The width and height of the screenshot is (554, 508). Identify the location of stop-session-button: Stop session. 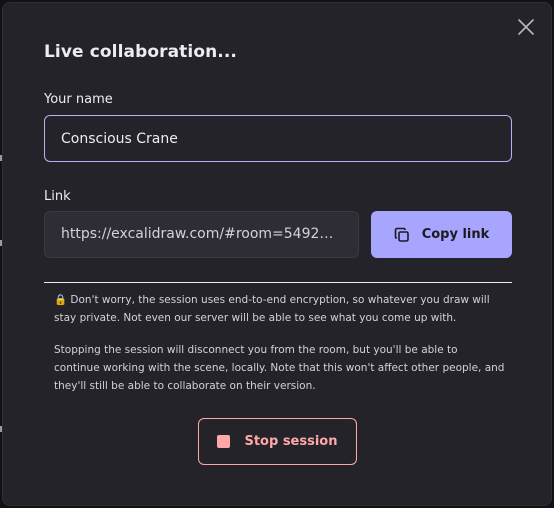
(277, 441).